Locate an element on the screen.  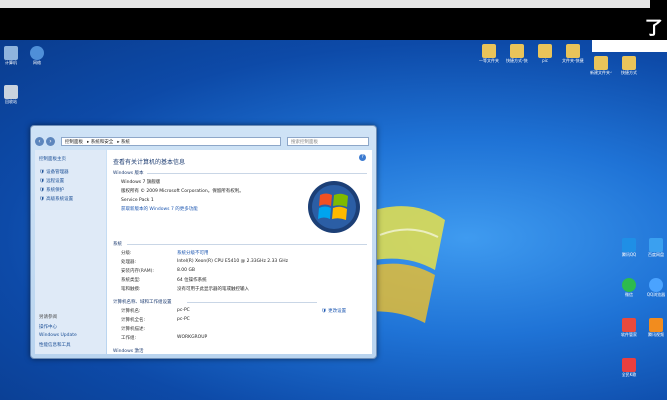
pen-touch-label: 笔和触摸: is located at coordinates (131, 289).